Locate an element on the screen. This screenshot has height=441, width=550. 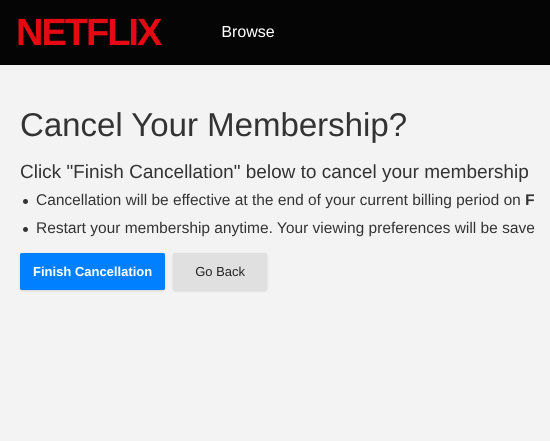
finish-button: Finish Cancellation is located at coordinates (93, 271).